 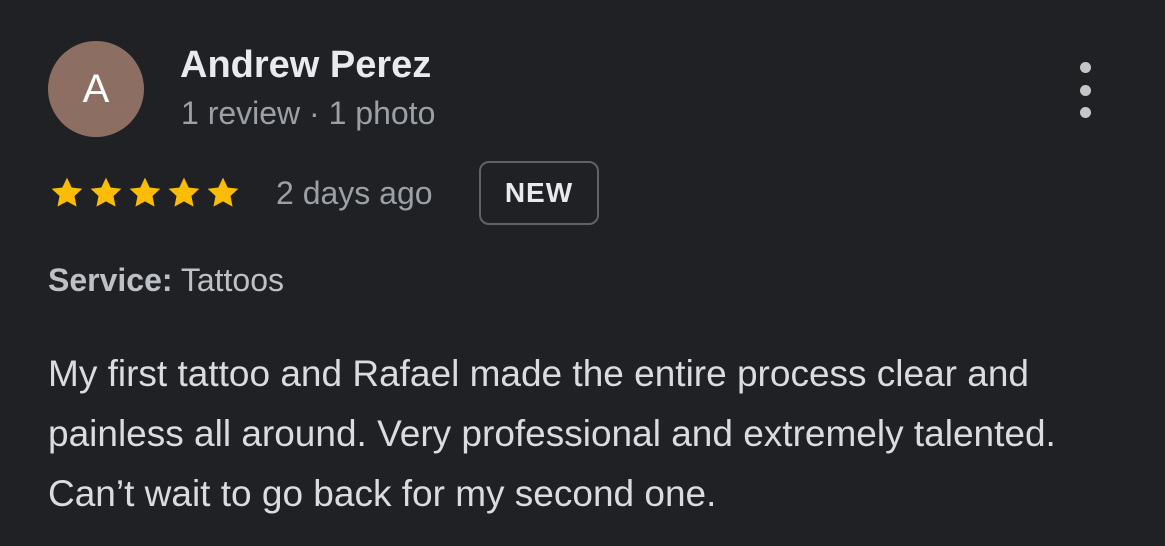 I want to click on reviewer-meta: 1 review · 1 photo, so click(x=308, y=113).